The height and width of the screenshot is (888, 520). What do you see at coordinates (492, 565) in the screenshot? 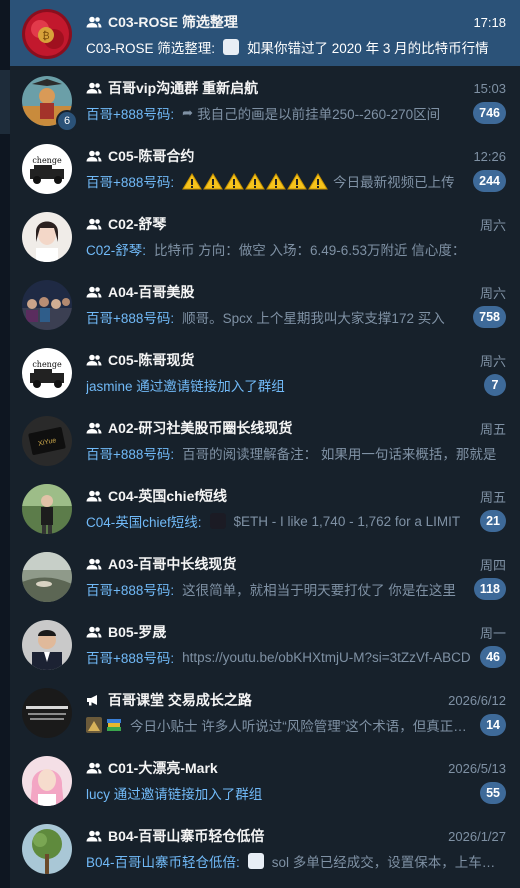
I see `chat-time: 周四` at bounding box center [492, 565].